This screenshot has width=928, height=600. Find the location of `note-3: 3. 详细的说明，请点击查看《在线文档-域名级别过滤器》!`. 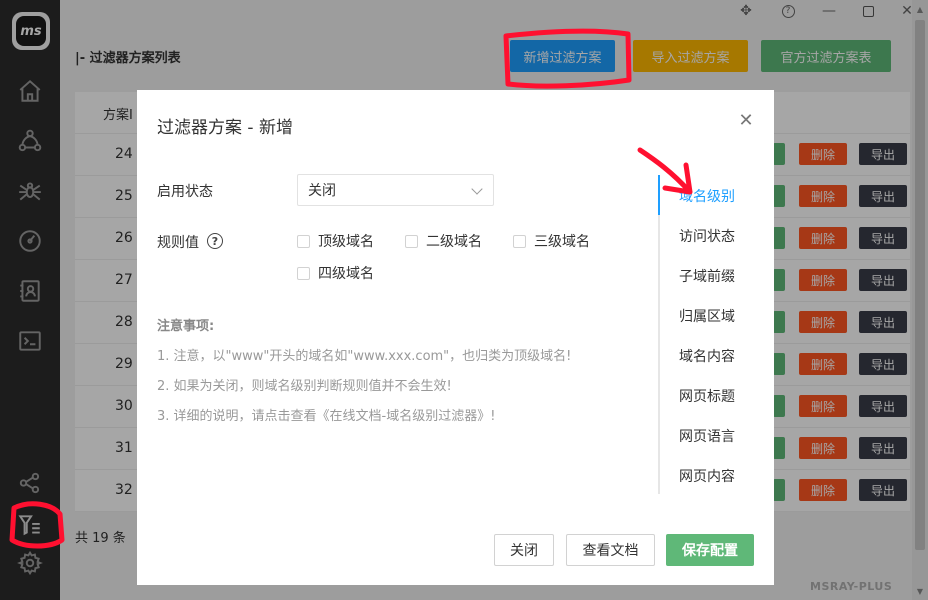

note-3: 3. 详细的说明，请点击查看《在线文档-域名级别过滤器》! is located at coordinates (326, 414).